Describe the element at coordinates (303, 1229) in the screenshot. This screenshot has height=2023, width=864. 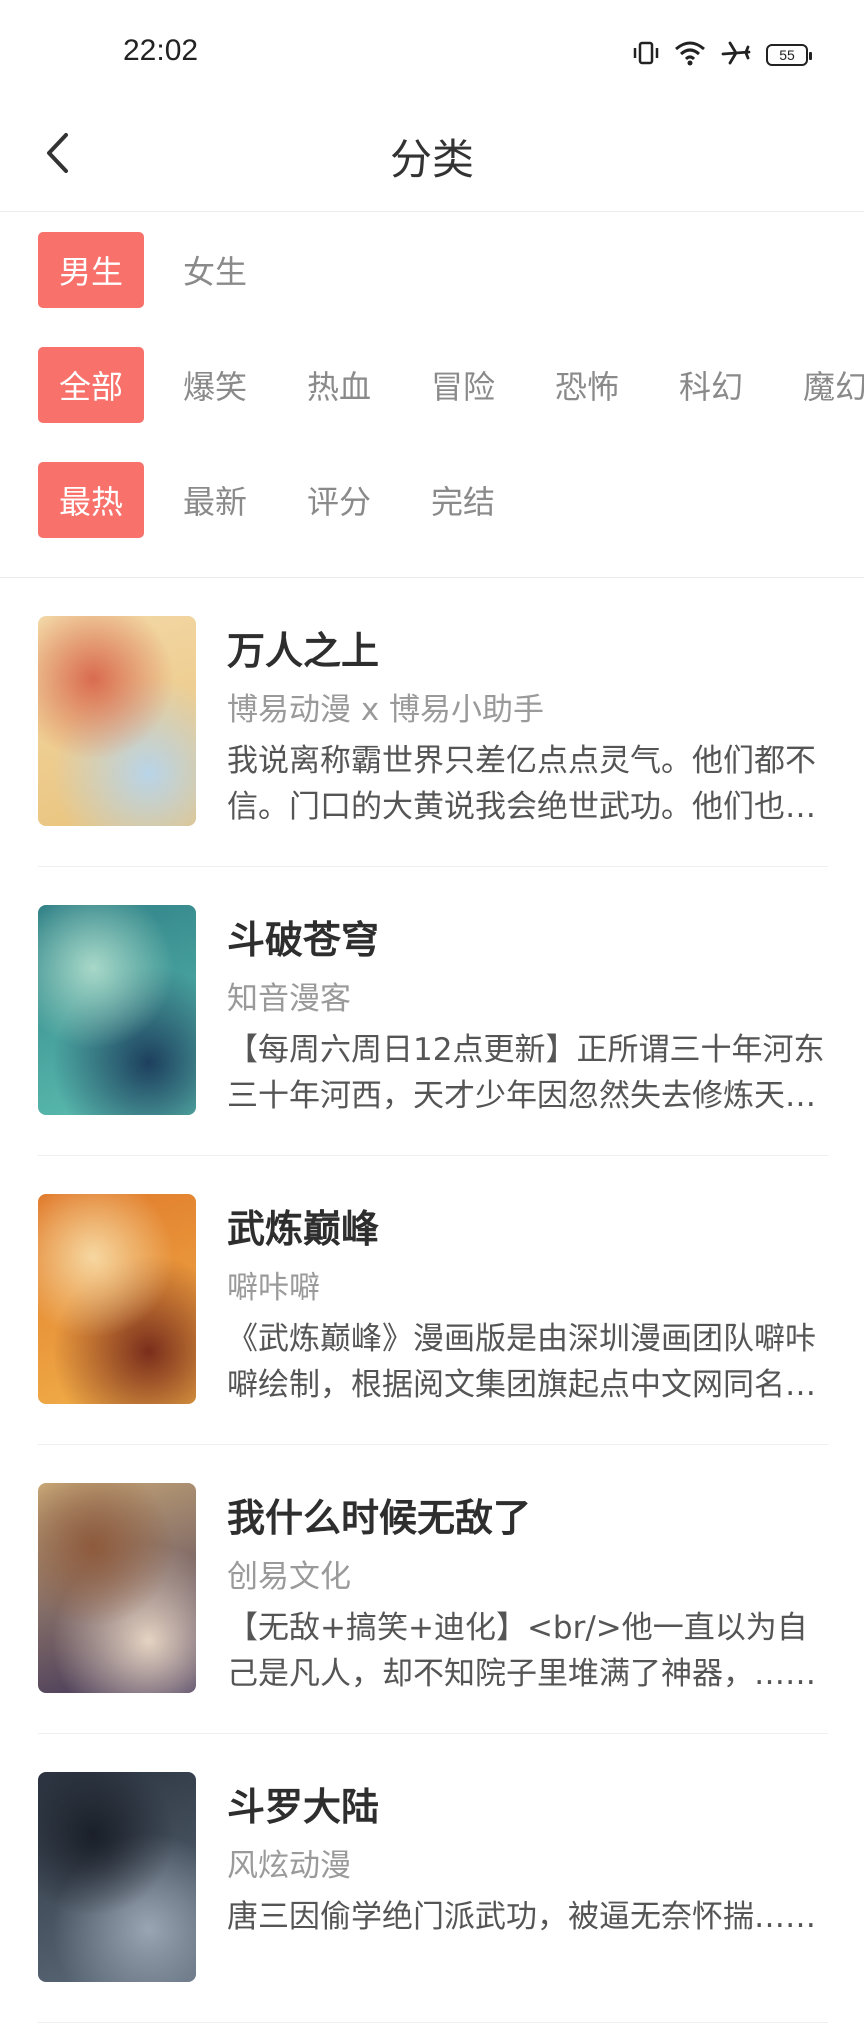
I see `comic-title: 武炼巅峰` at that location.